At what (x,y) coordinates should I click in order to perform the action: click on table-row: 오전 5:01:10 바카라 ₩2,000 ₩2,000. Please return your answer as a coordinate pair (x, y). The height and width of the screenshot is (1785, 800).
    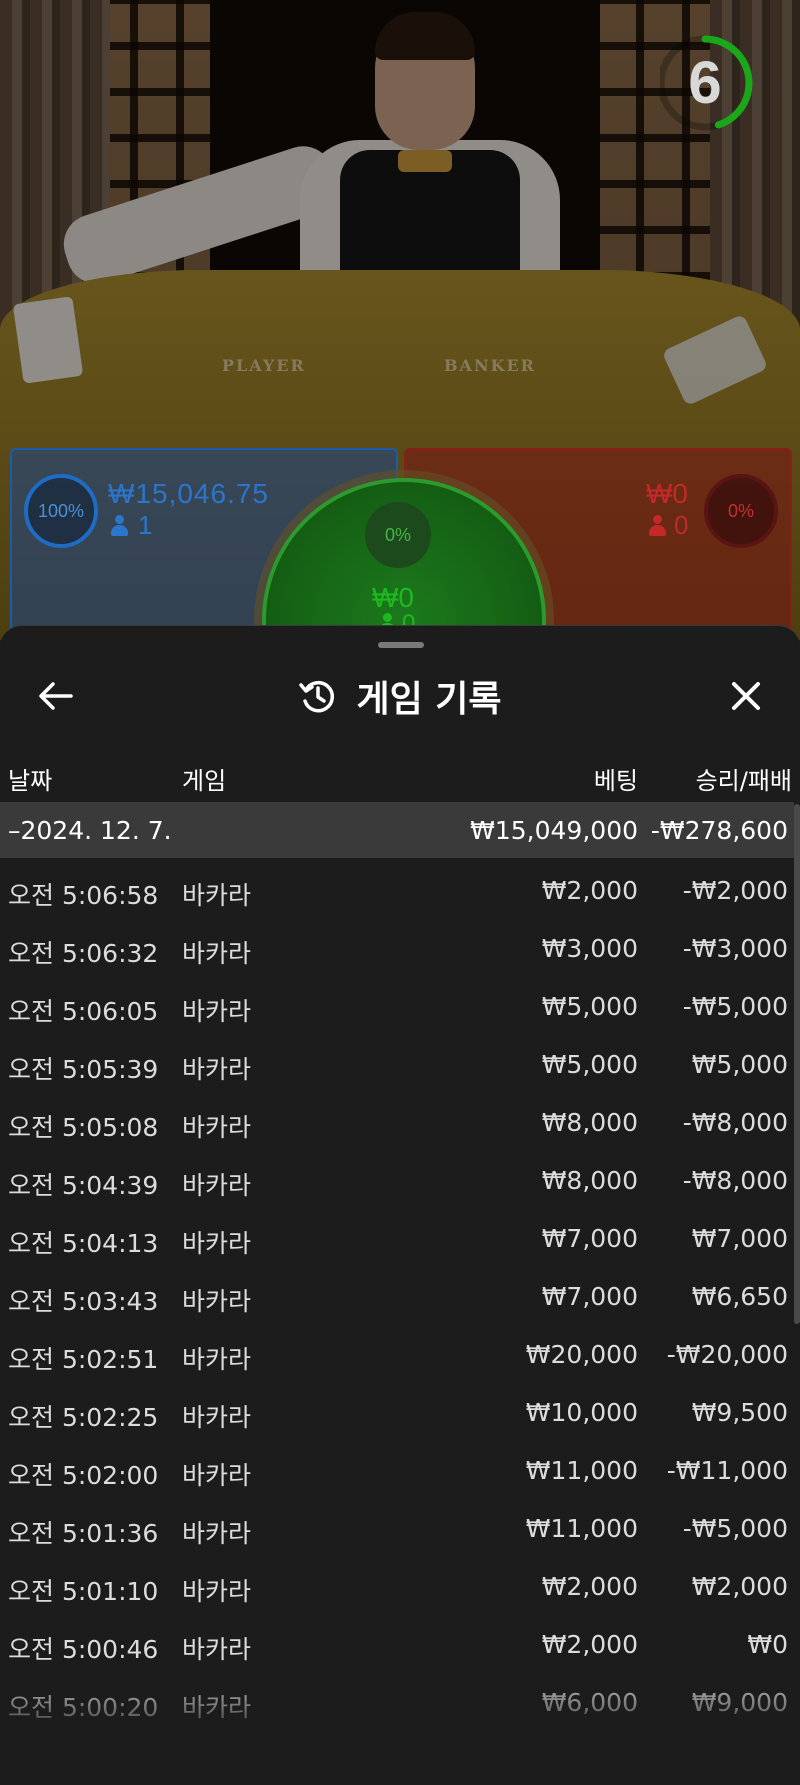
    Looking at the image, I should click on (397, 1583).